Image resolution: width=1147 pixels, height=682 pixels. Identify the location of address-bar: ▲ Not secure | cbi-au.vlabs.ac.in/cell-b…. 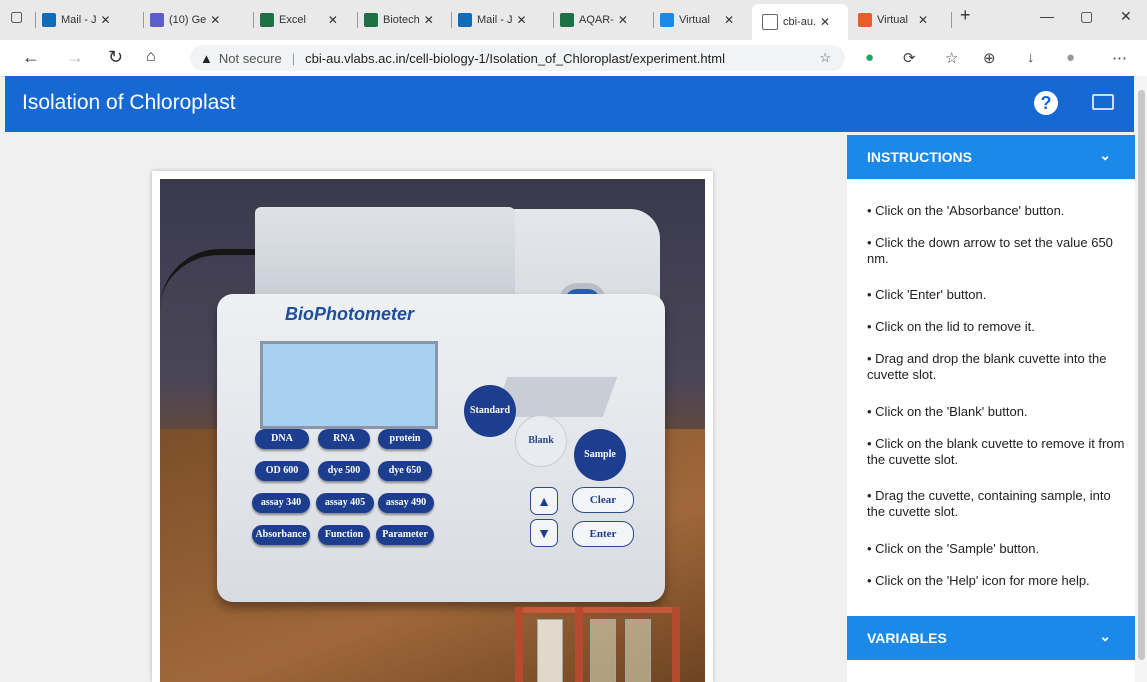
(517, 58).